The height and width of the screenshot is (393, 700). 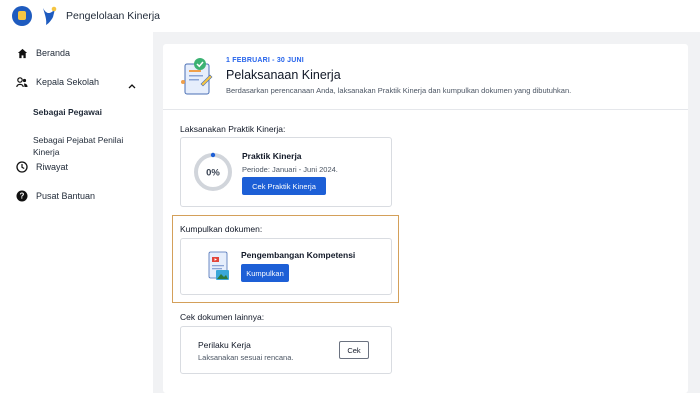 What do you see at coordinates (22, 53) in the screenshot?
I see `home-icon` at bounding box center [22, 53].